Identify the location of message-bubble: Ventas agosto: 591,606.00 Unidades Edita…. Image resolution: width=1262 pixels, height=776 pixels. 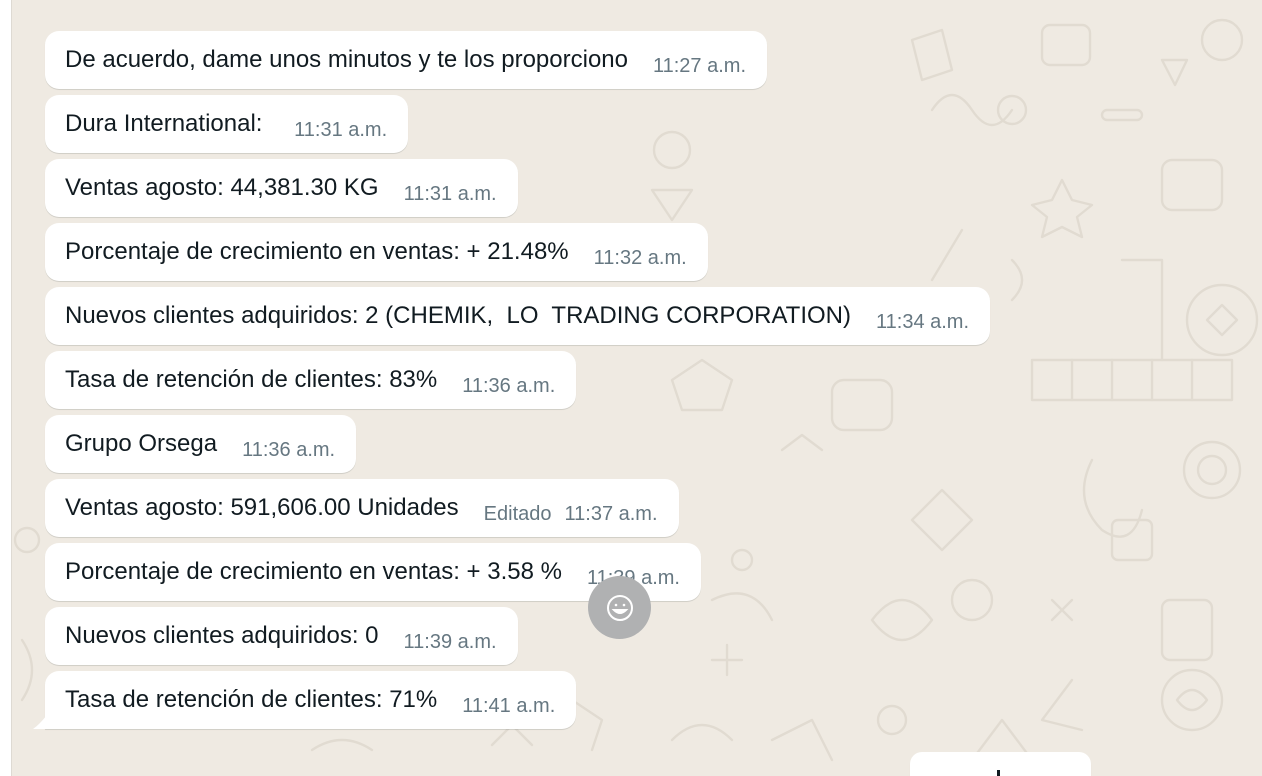
(362, 508).